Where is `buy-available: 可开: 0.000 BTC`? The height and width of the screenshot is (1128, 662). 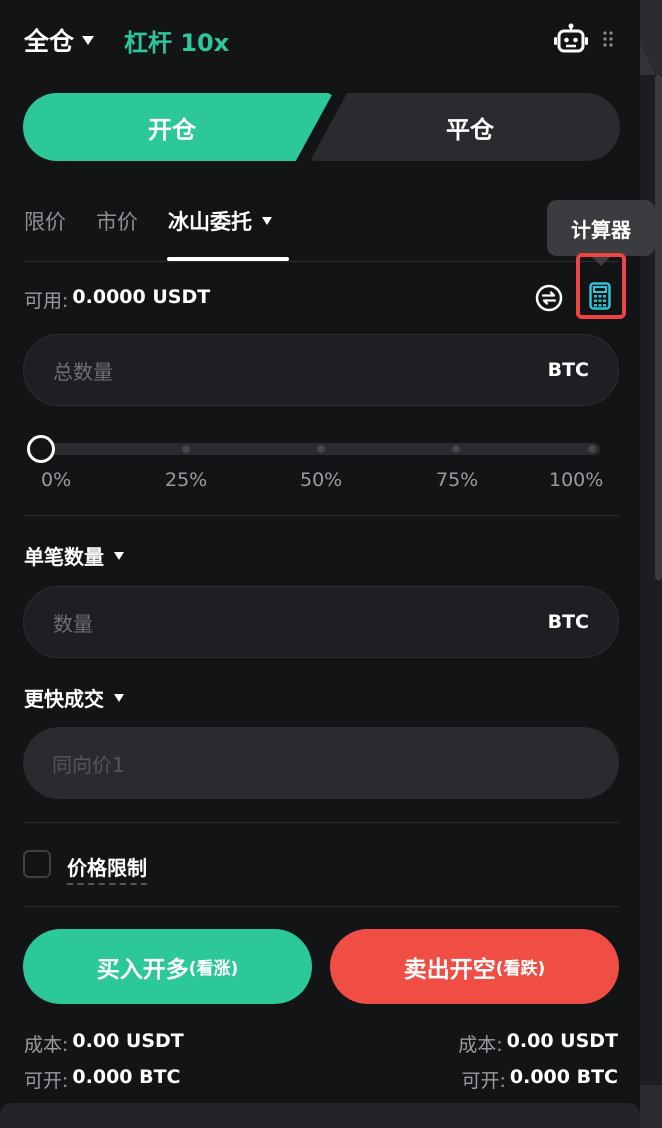
buy-available: 可开: 0.000 BTC is located at coordinates (102, 1079).